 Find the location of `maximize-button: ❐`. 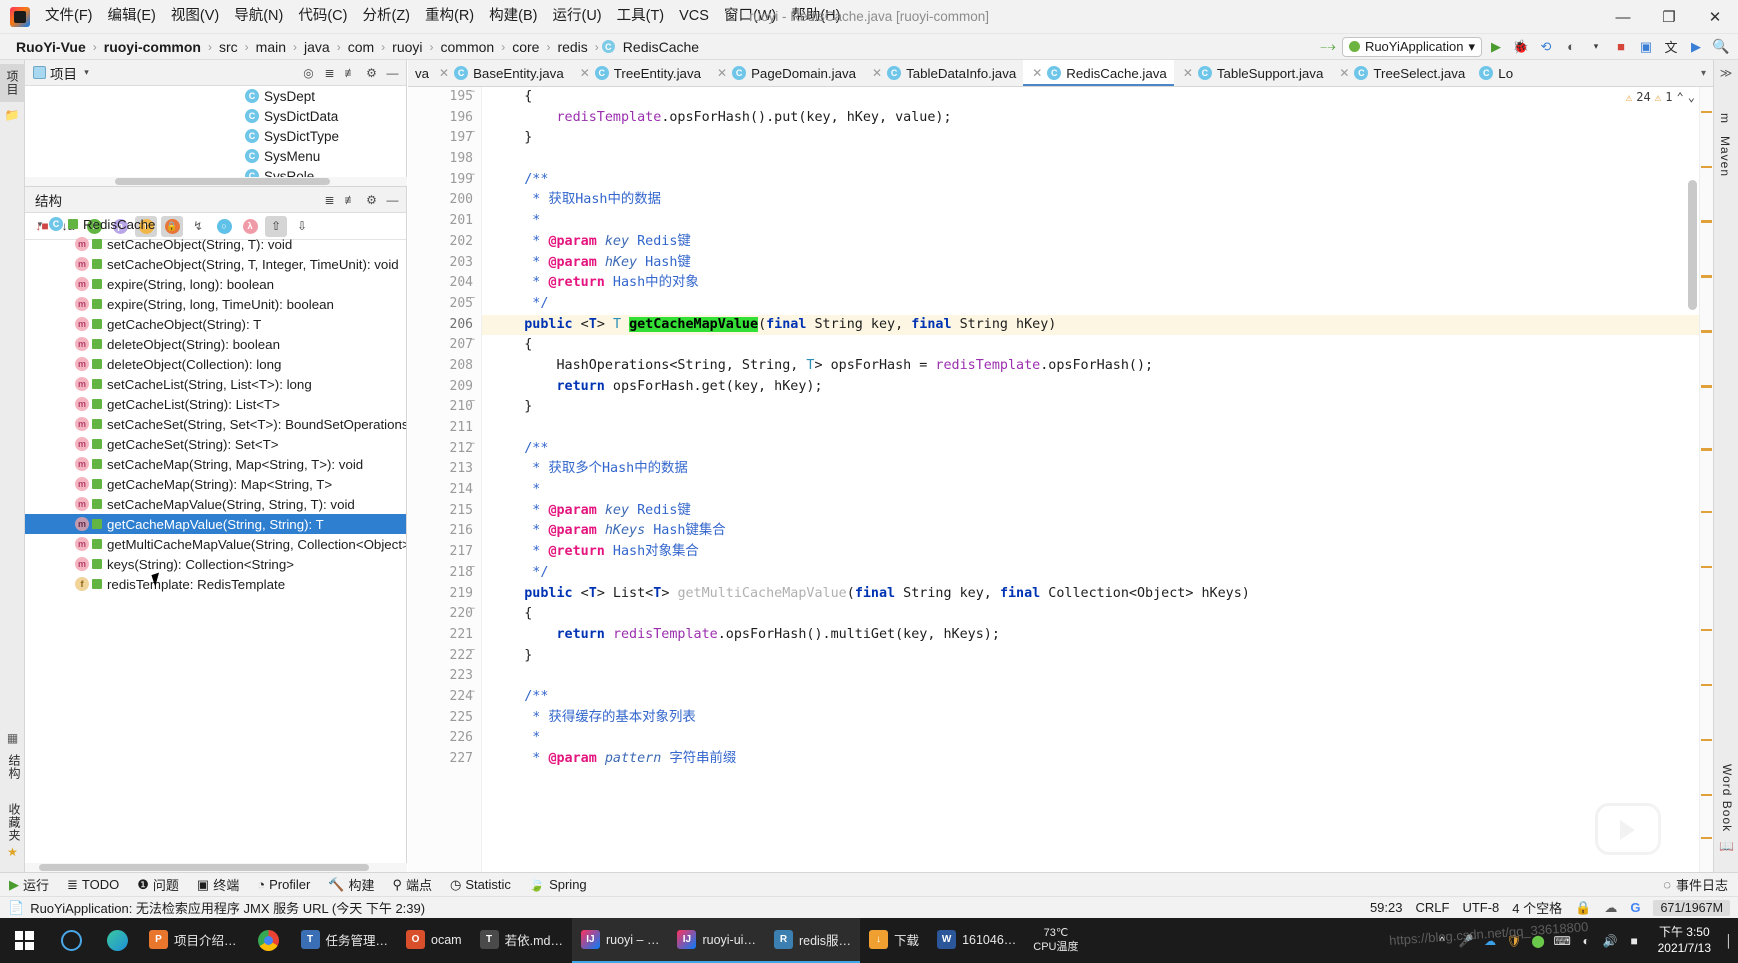

maximize-button: ❐ is located at coordinates (1669, 17).